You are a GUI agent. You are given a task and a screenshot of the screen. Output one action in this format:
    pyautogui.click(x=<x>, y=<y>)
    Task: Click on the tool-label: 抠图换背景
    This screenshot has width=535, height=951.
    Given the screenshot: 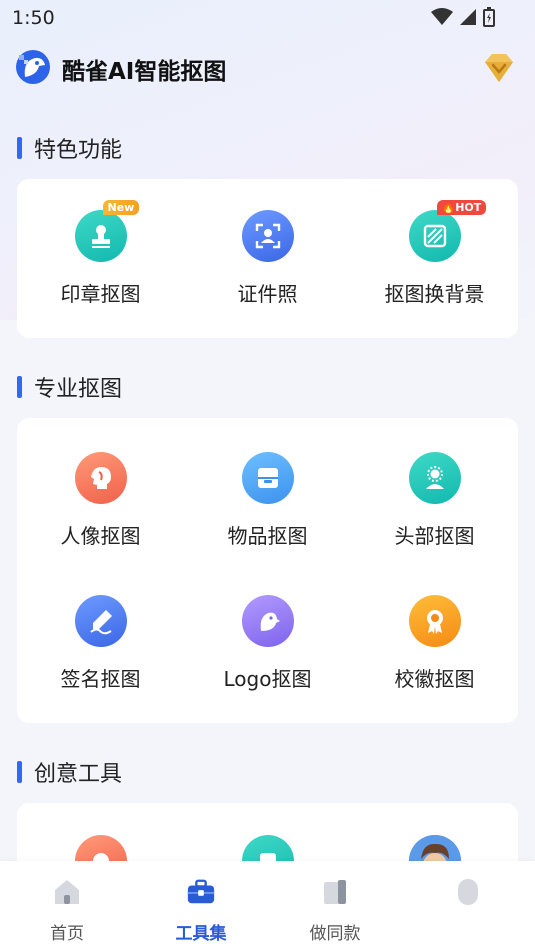 What is the action you would take?
    pyautogui.click(x=434, y=294)
    